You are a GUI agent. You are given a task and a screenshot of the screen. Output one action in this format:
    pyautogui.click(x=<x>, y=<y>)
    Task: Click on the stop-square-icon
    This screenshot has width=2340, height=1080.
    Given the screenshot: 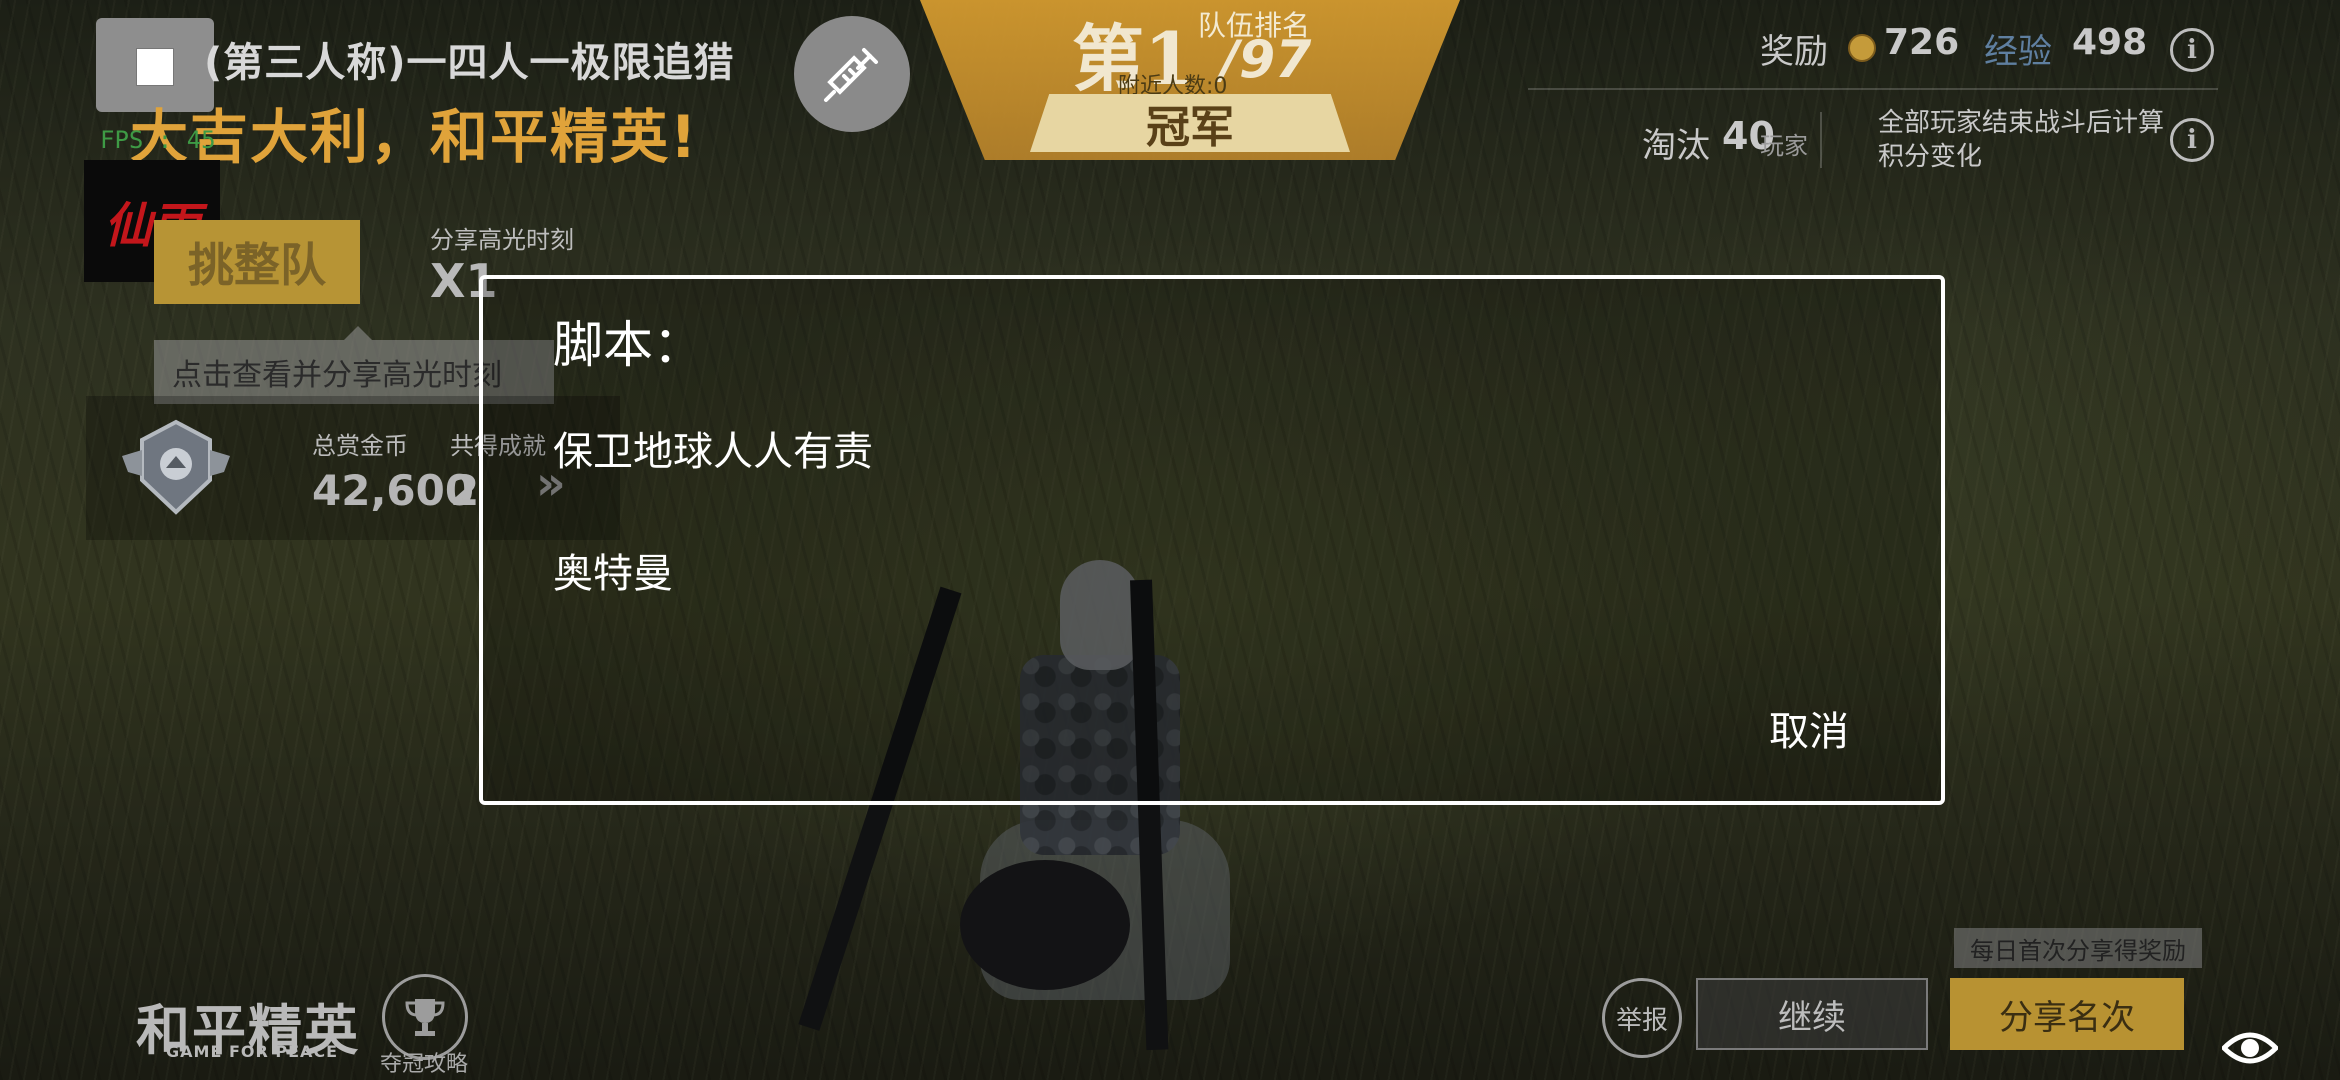 What is the action you would take?
    pyautogui.click(x=155, y=67)
    